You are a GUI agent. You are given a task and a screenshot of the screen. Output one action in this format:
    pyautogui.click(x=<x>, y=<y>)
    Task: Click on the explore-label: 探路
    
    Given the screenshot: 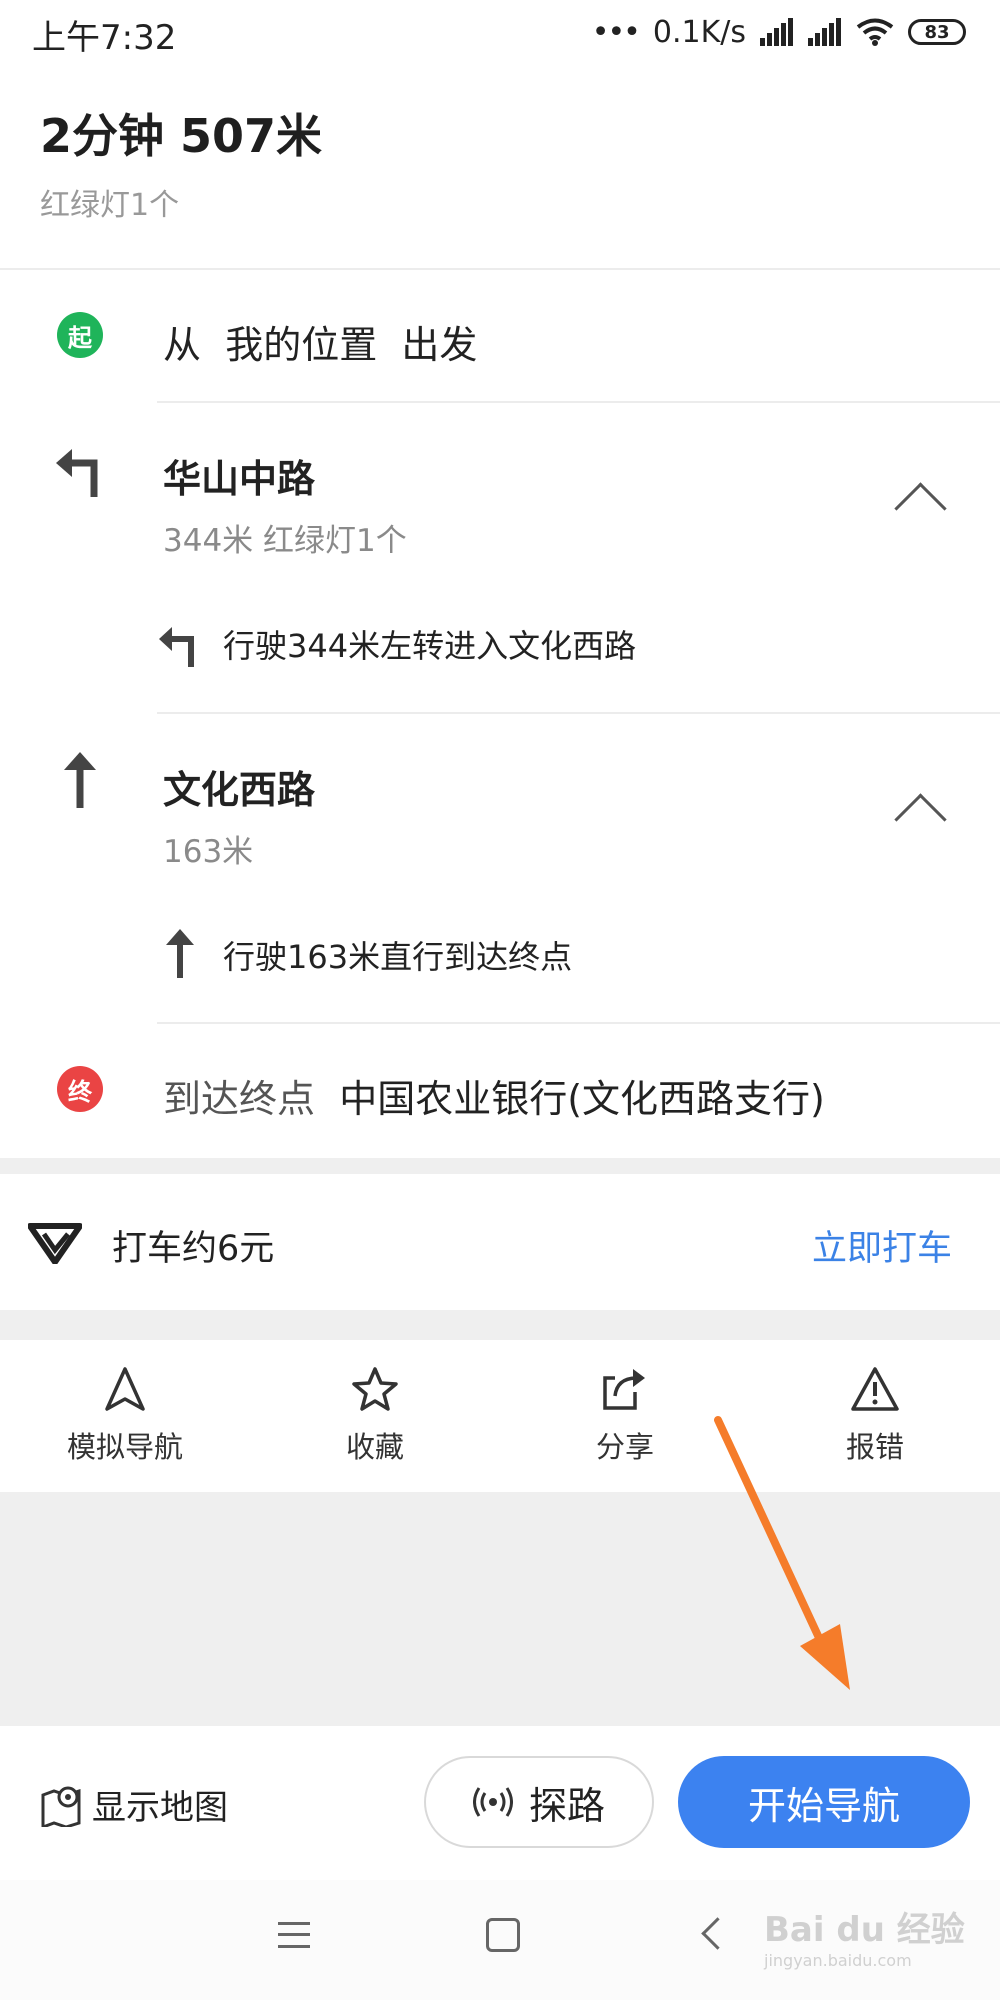 What is the action you would take?
    pyautogui.click(x=566, y=1805)
    